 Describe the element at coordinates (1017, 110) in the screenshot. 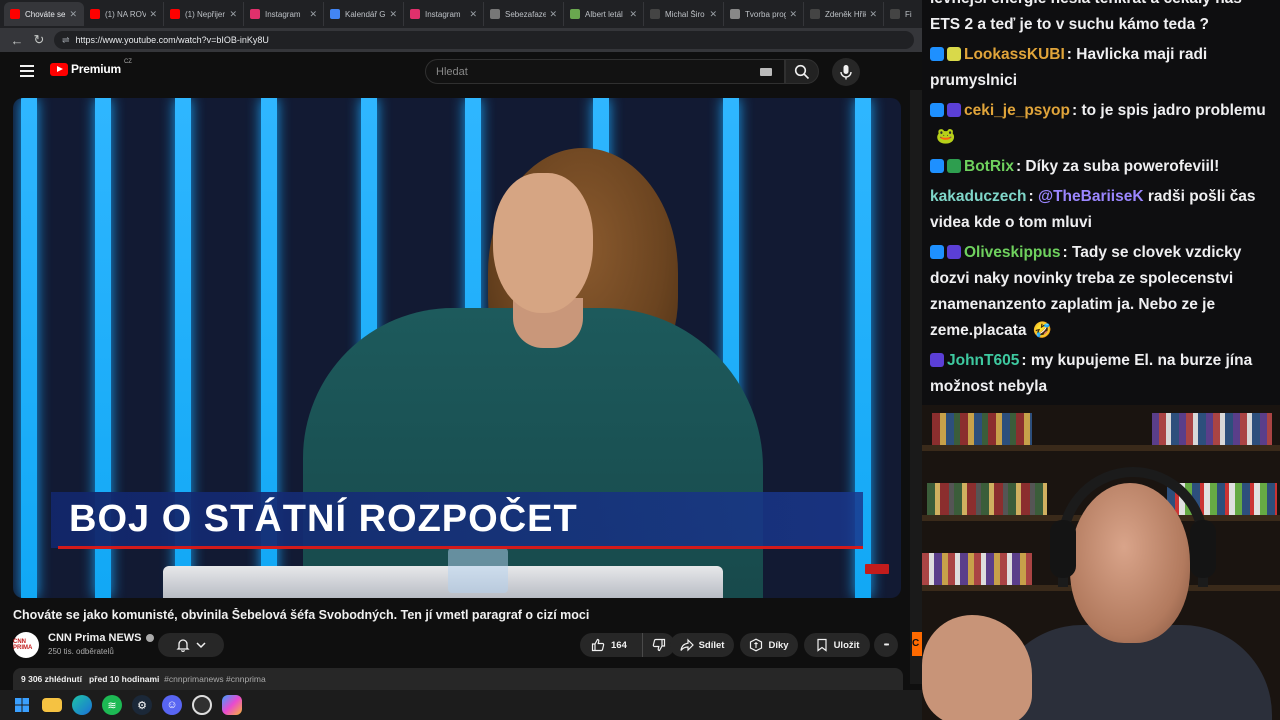

I see `chat-username: ceki_je_psyop` at that location.